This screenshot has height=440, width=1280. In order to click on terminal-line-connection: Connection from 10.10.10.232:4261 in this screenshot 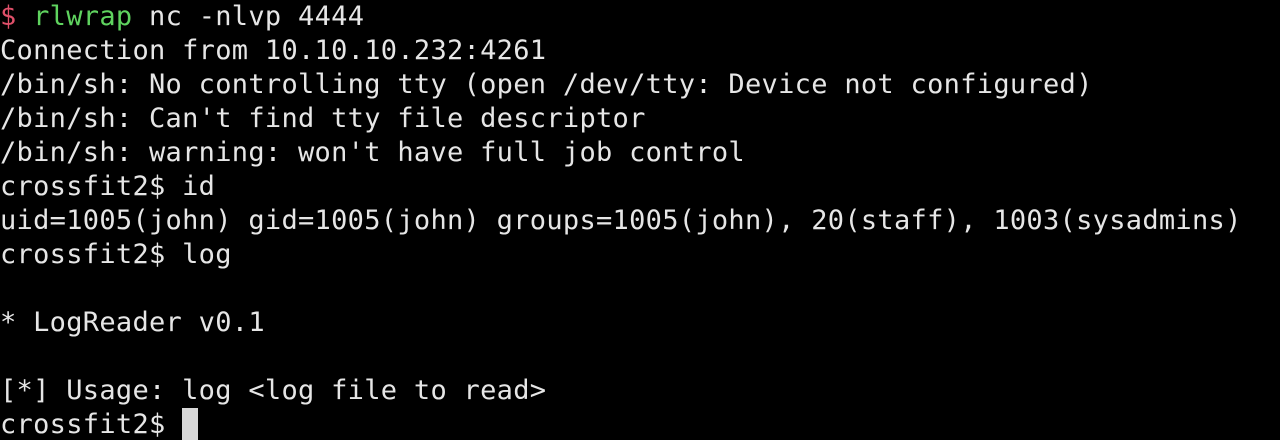, I will do `click(273, 50)`.